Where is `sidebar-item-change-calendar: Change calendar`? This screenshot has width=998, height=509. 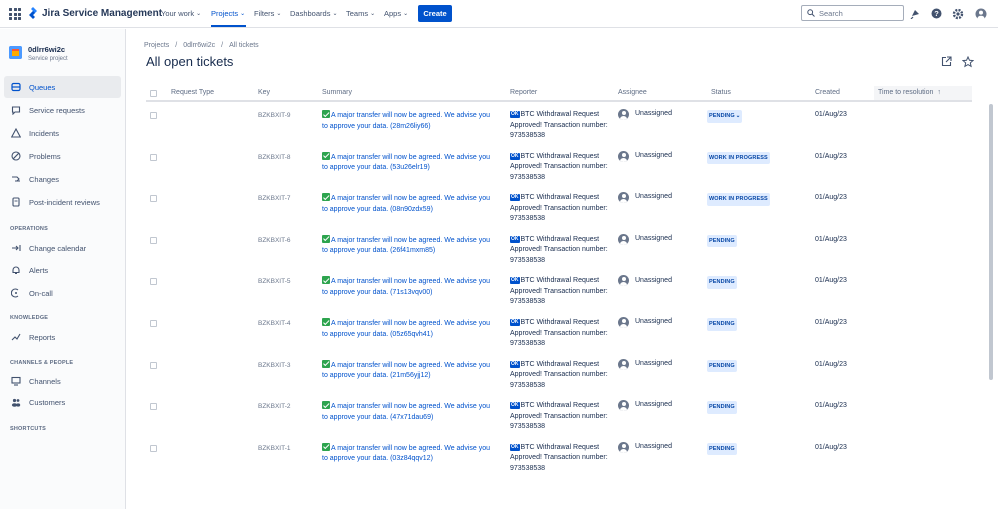 sidebar-item-change-calendar: Change calendar is located at coordinates (62, 248).